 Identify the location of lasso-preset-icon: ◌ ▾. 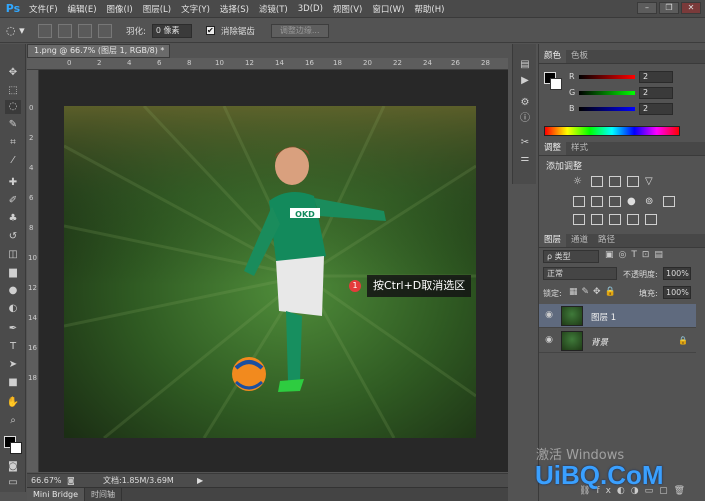
(19, 31).